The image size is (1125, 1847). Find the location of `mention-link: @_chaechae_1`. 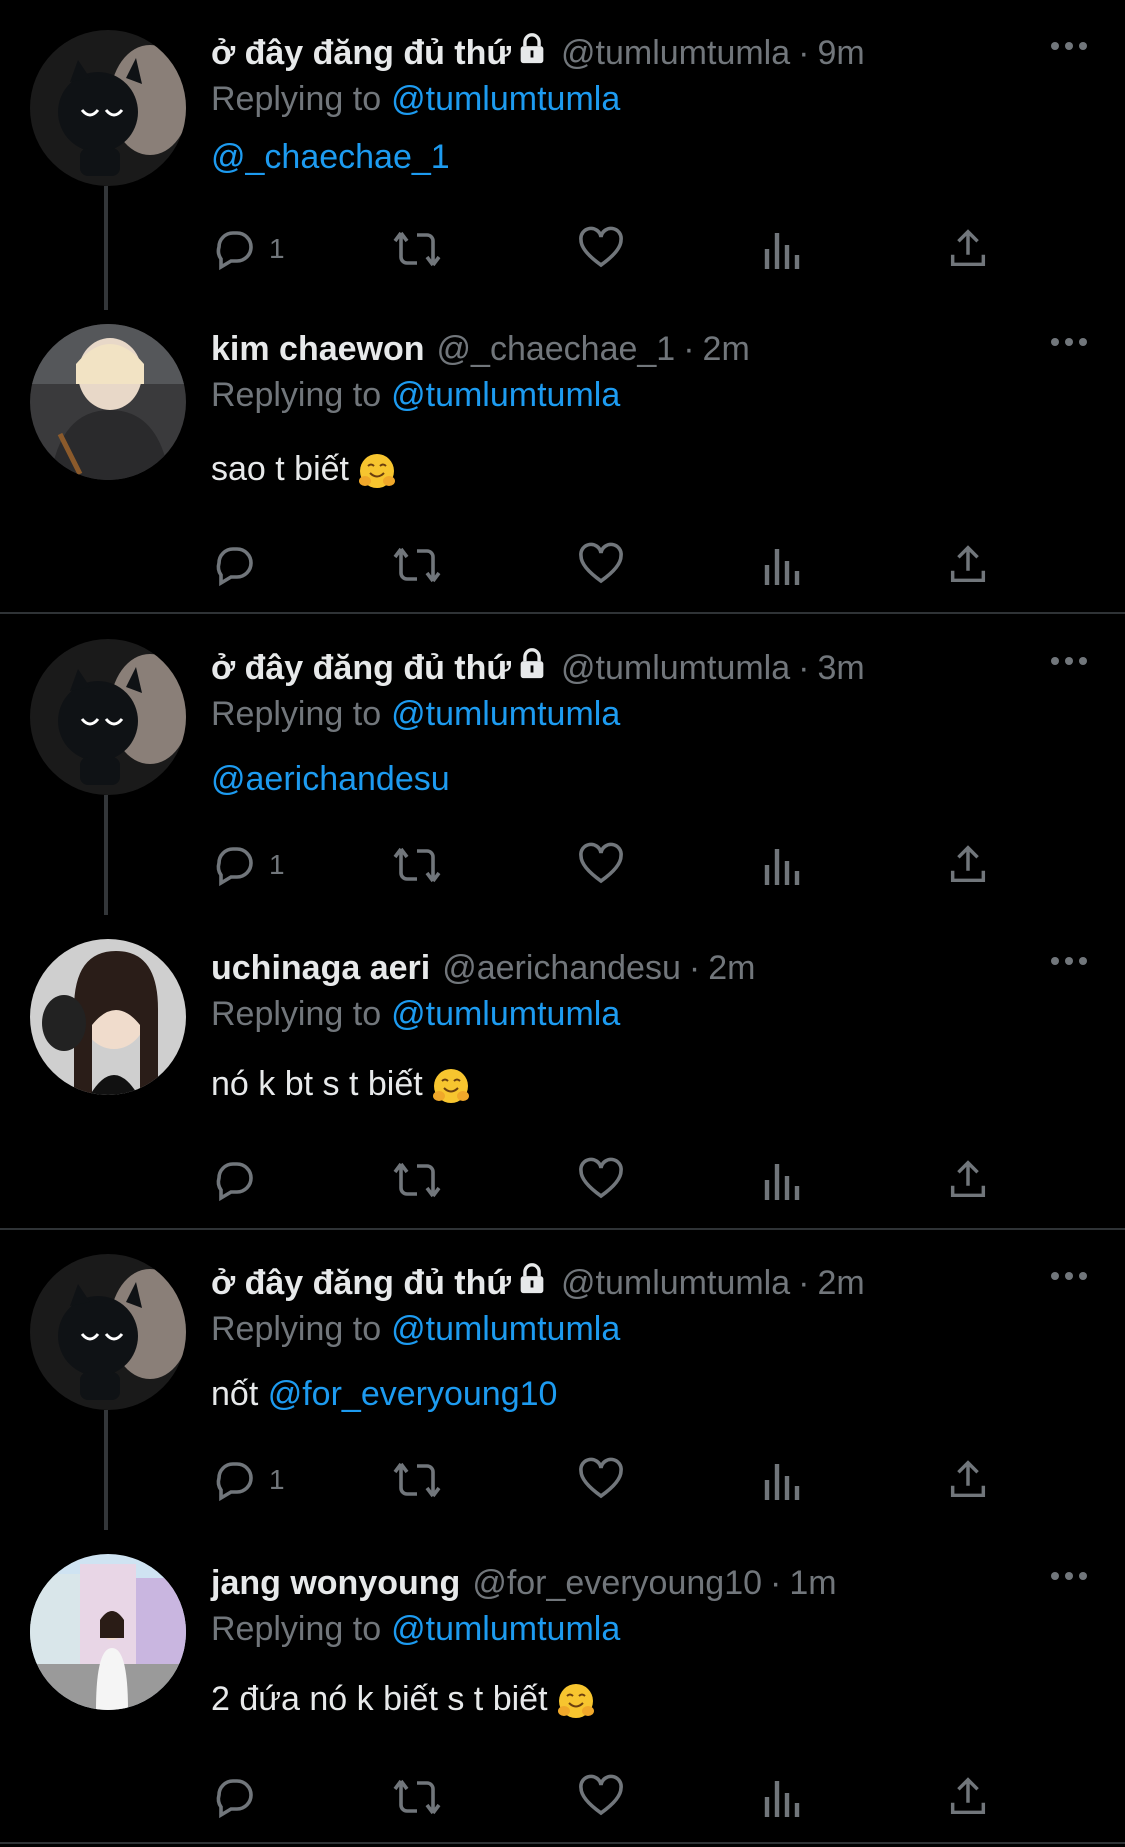

mention-link: @_chaechae_1 is located at coordinates (330, 157).